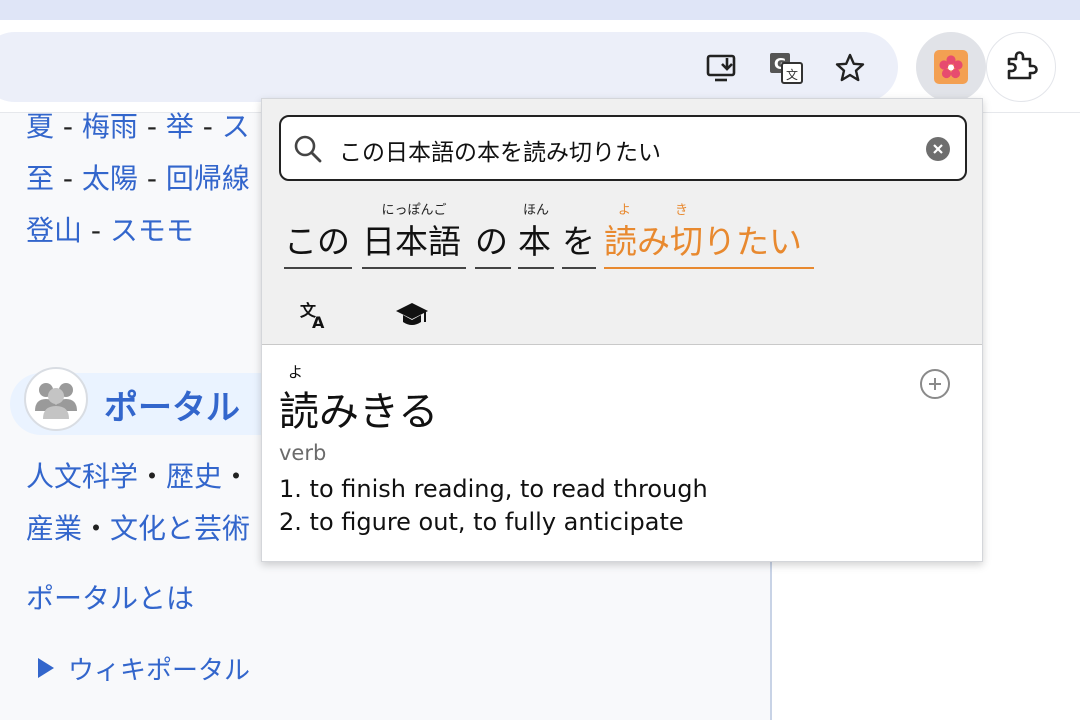 Image resolution: width=1080 pixels, height=720 pixels. What do you see at coordinates (540, 10) in the screenshot?
I see `tab-strip` at bounding box center [540, 10].